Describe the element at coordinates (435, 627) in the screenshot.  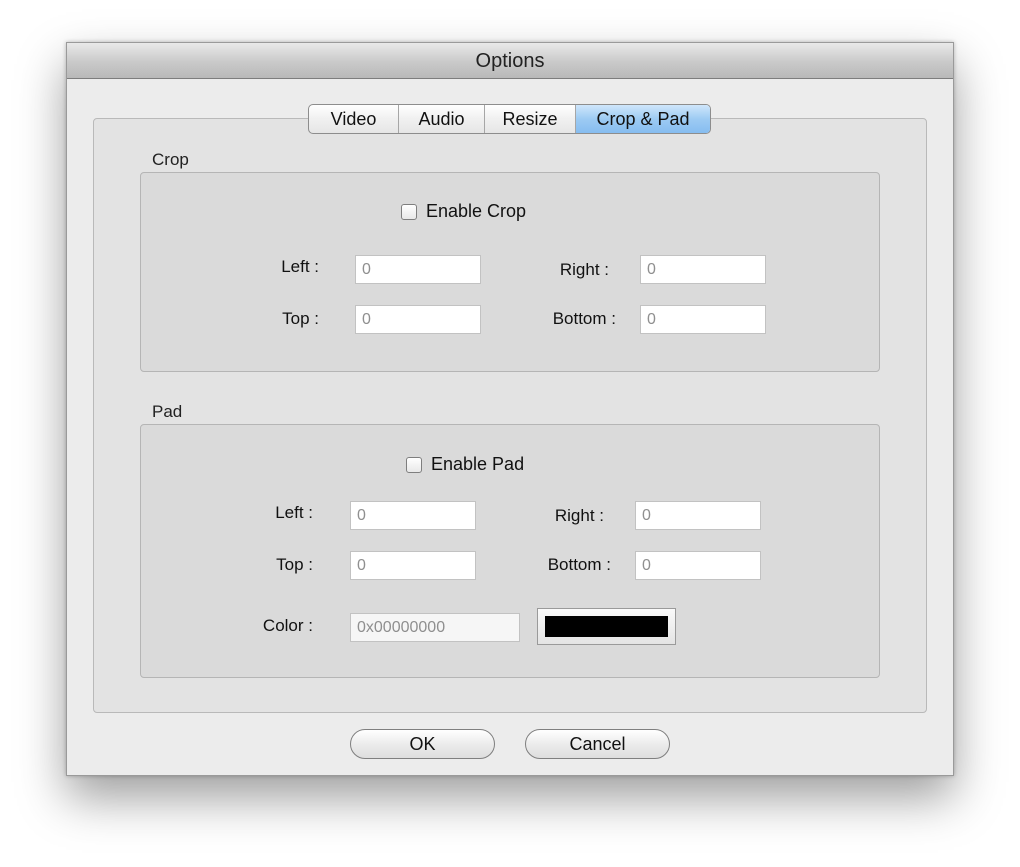
I see `pad-color-field` at that location.